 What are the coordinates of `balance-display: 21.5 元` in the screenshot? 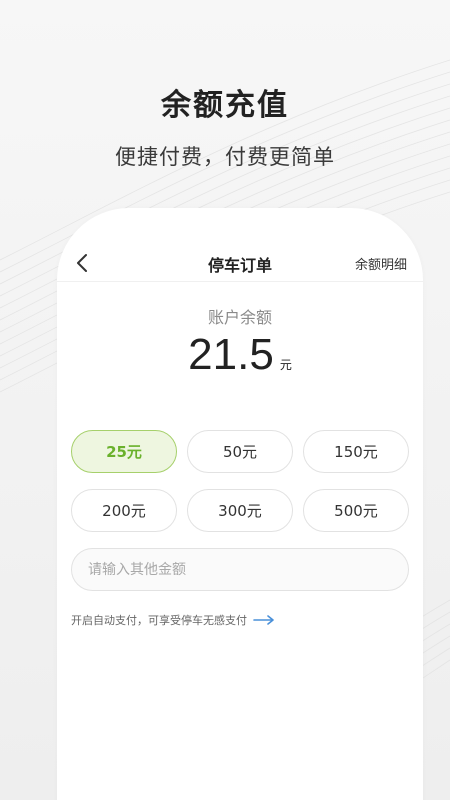 It's located at (240, 355).